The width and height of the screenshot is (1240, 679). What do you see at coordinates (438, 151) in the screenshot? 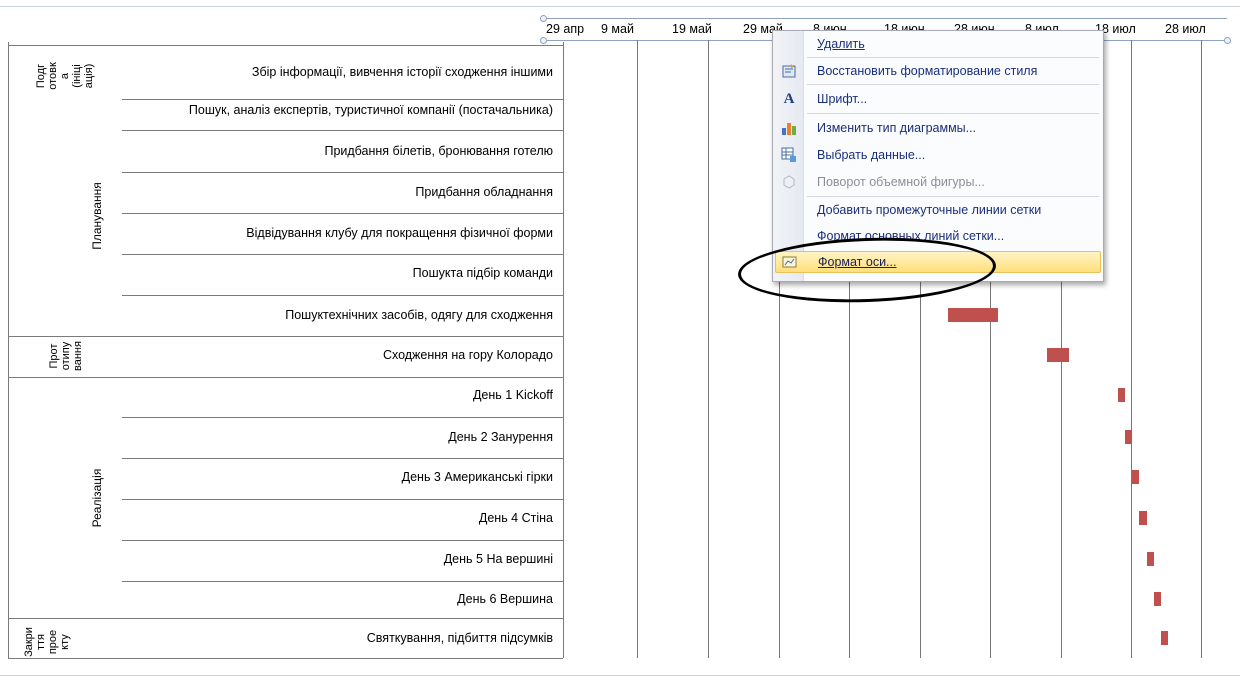
I see `task-label: Придбання білетів, бронювання готелю` at bounding box center [438, 151].